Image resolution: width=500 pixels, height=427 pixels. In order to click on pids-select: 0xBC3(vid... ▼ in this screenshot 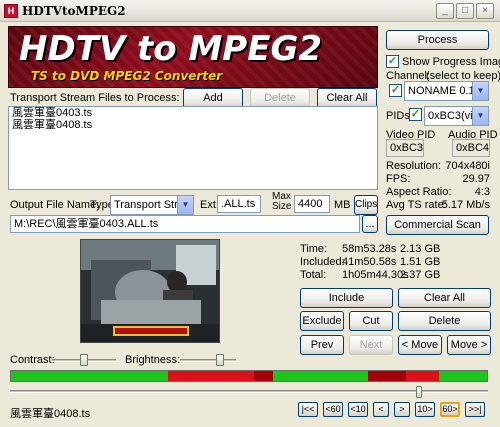, I will do `click(456, 116)`.